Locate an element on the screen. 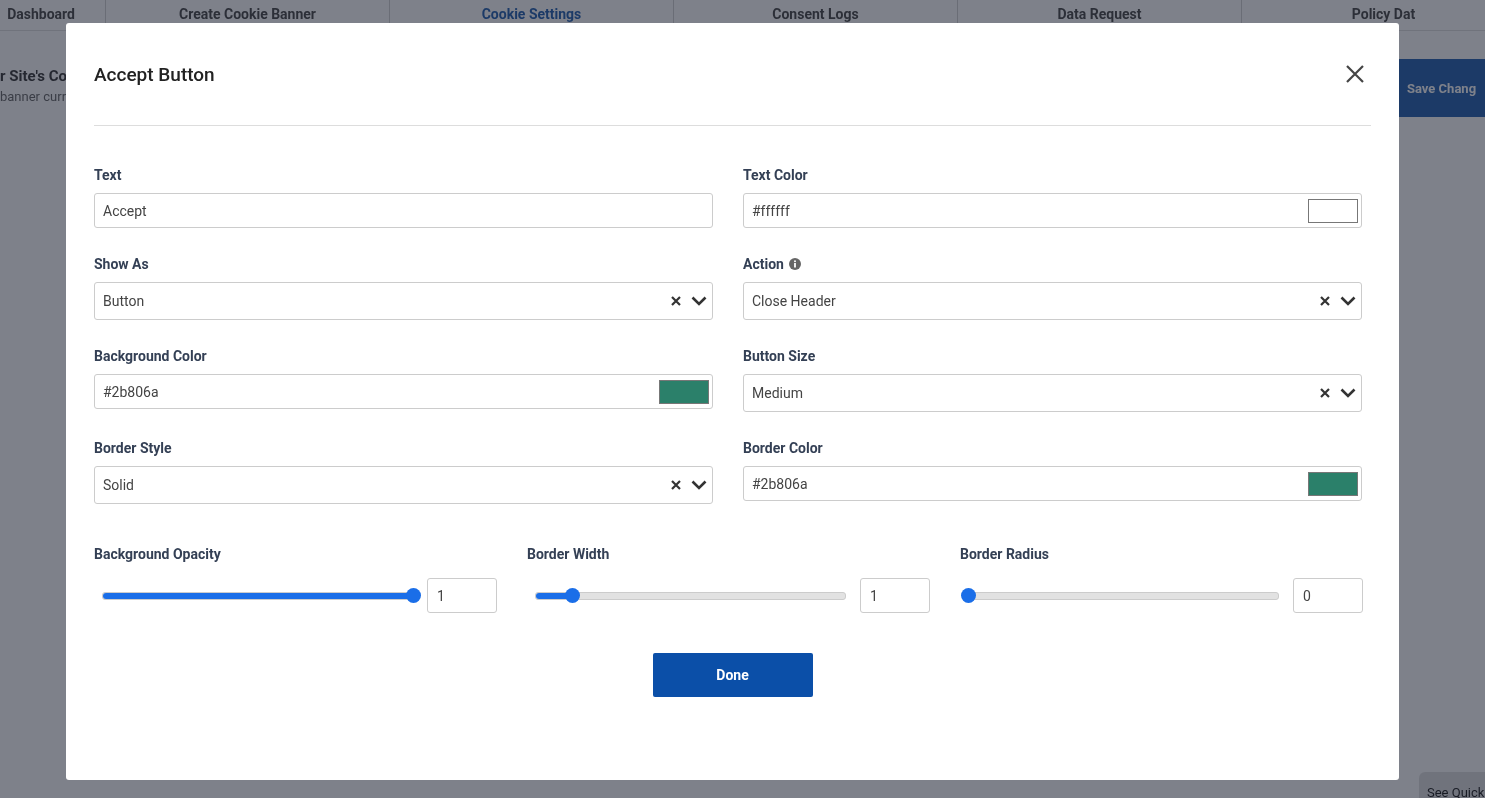  field-label: Text is located at coordinates (108, 174).